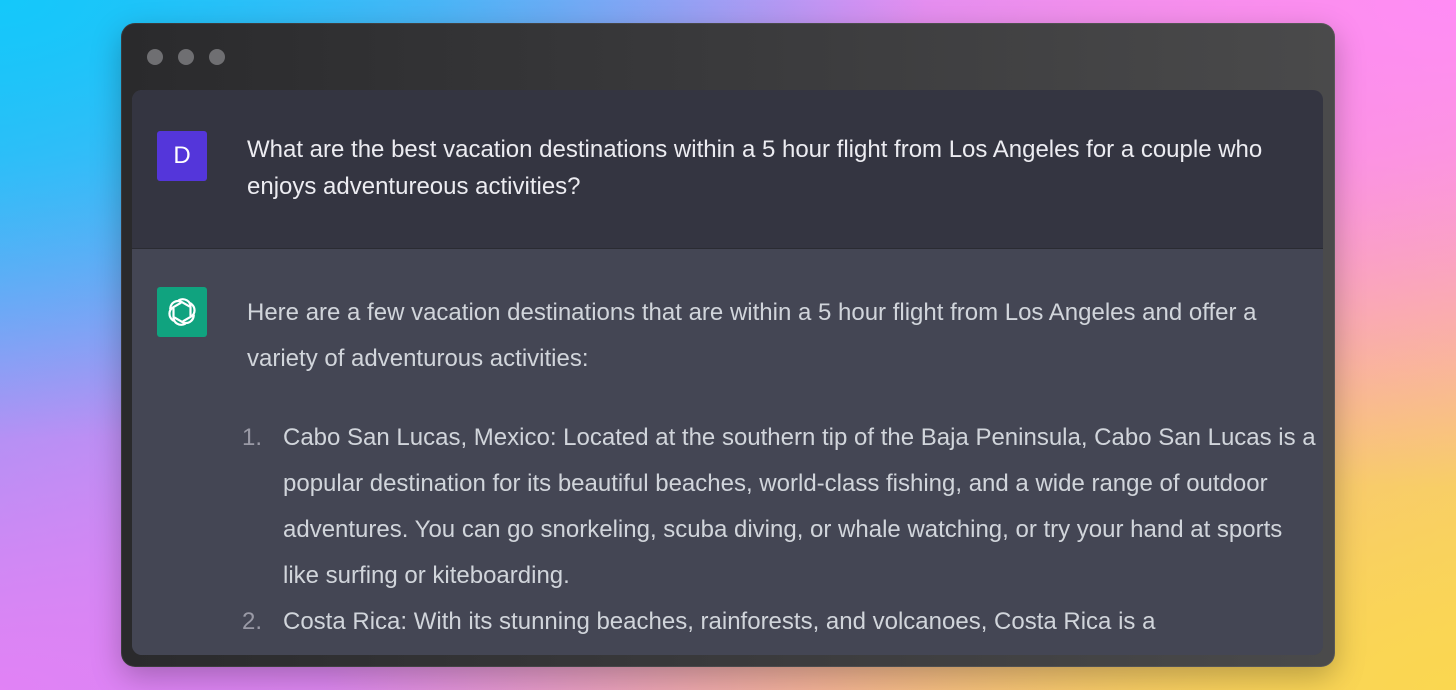 The image size is (1456, 690). What do you see at coordinates (251, 621) in the screenshot?
I see `list-item-number: 2.` at bounding box center [251, 621].